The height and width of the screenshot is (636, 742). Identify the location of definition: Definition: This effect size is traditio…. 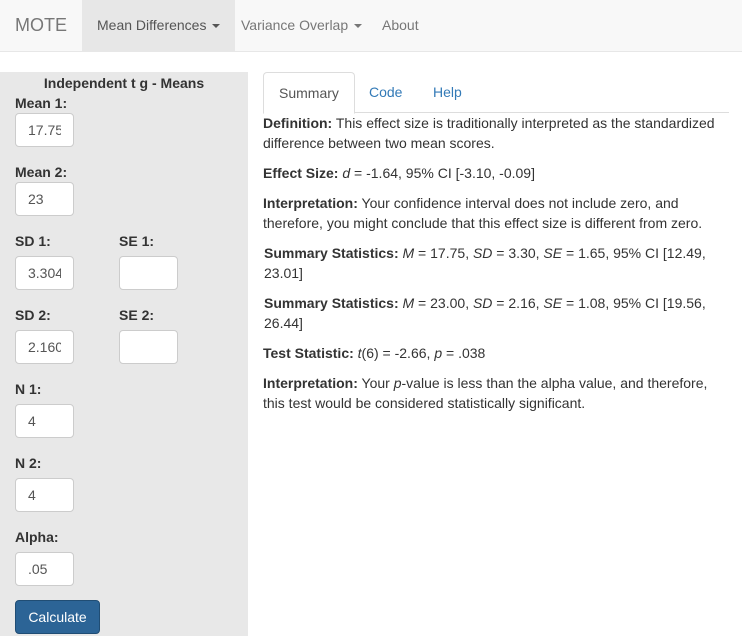
(489, 133).